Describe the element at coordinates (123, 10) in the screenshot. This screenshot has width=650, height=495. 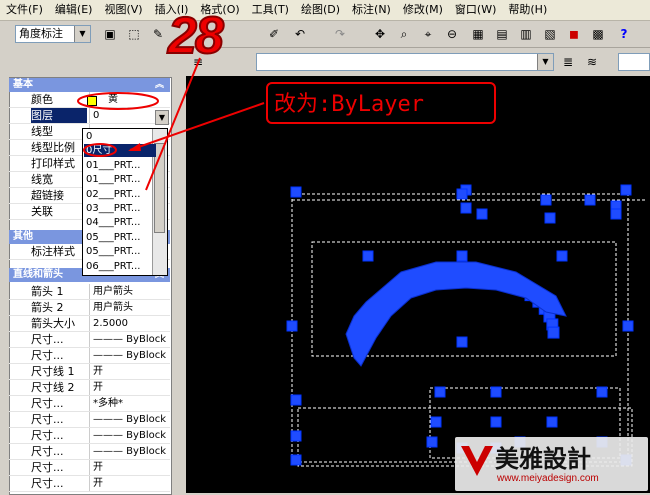
I see `menu-item: 视图(V)` at that location.